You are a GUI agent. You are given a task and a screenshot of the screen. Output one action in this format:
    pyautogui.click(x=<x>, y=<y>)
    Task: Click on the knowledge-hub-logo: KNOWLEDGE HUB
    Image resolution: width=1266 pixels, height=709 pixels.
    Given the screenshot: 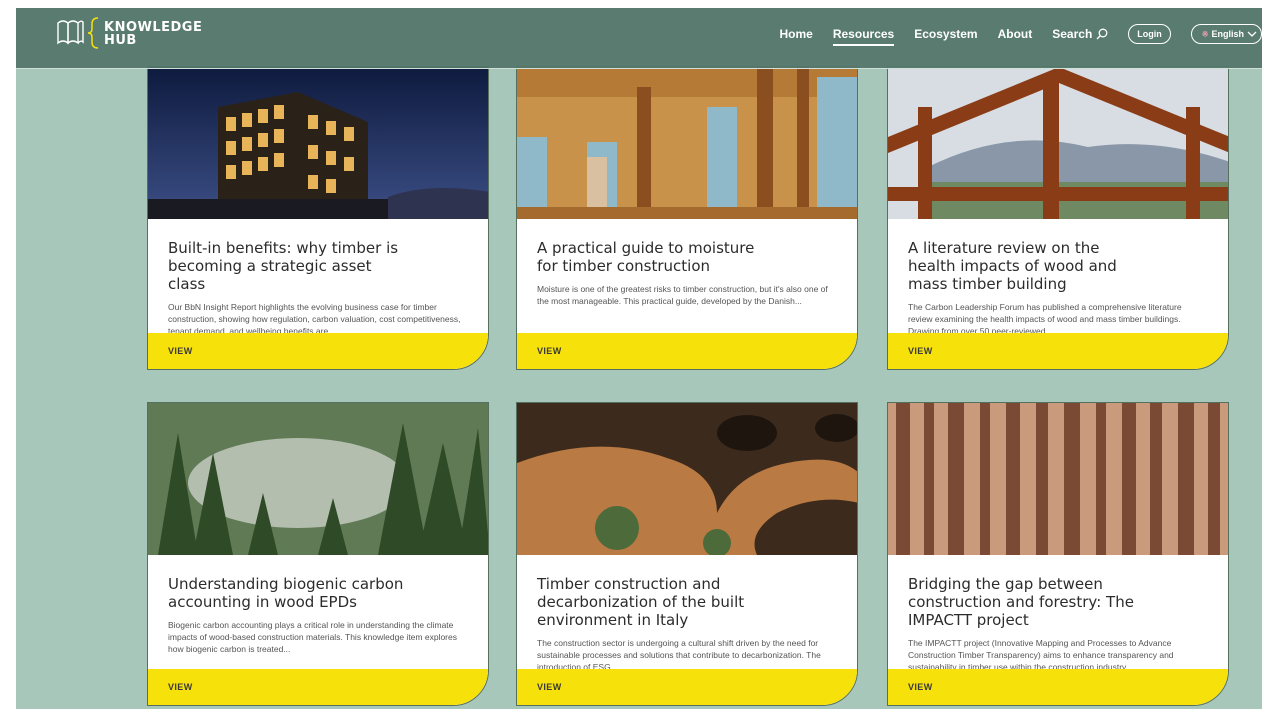 What is the action you would take?
    pyautogui.click(x=131, y=34)
    